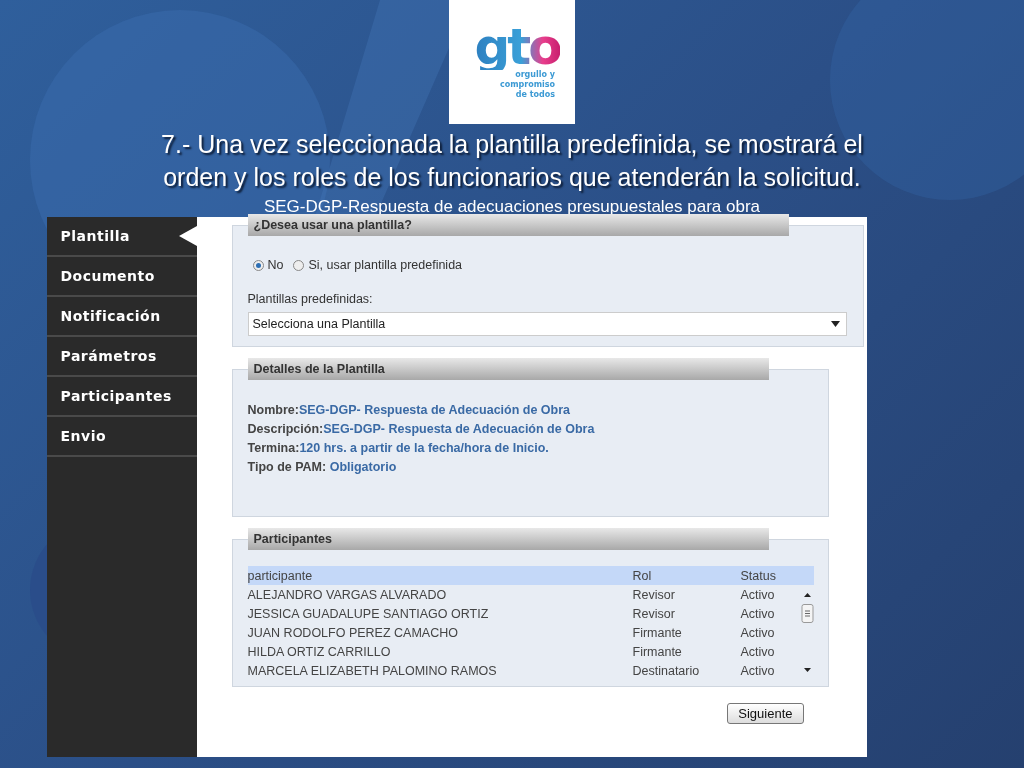 The width and height of the screenshot is (1024, 768). Describe the element at coordinates (508, 369) in the screenshot. I see `section-header: Detalles de la Plantilla` at that location.